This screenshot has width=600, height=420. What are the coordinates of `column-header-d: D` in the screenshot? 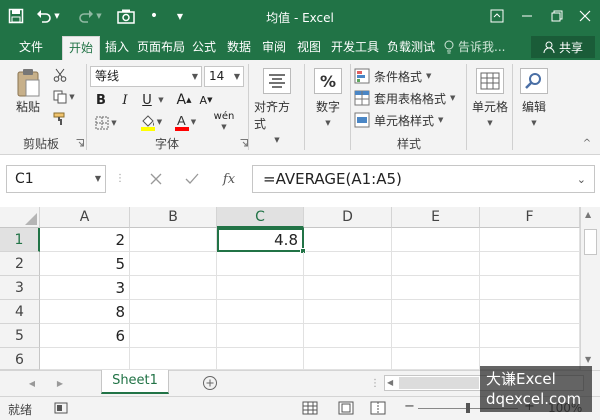 It's located at (348, 217).